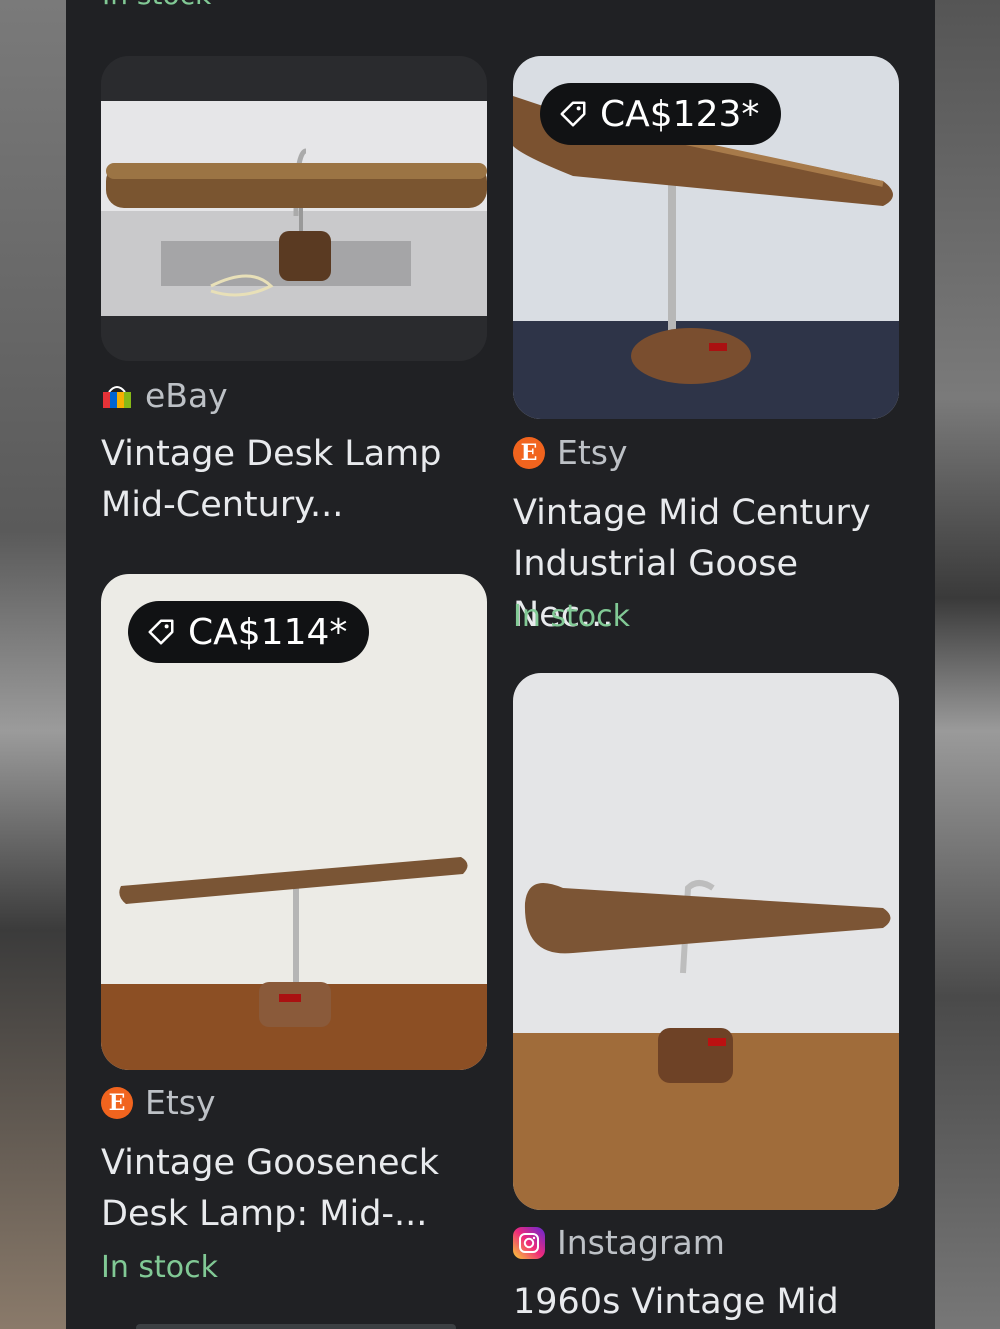  Describe the element at coordinates (706, 237) in the screenshot. I see `product-image: CA$123*` at that location.